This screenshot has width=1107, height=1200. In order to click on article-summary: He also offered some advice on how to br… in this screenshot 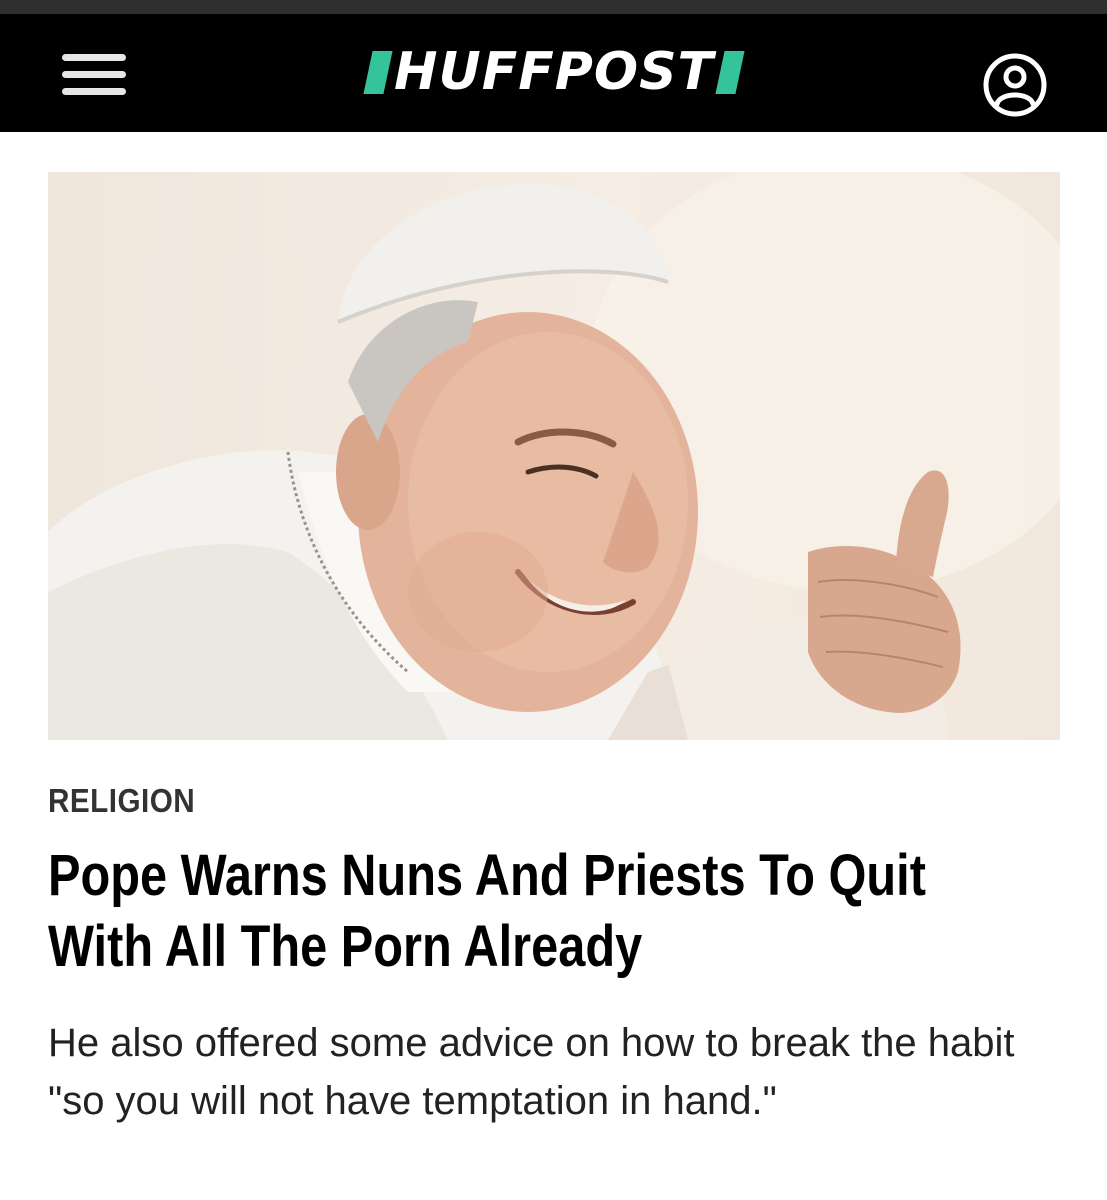, I will do `click(531, 1072)`.